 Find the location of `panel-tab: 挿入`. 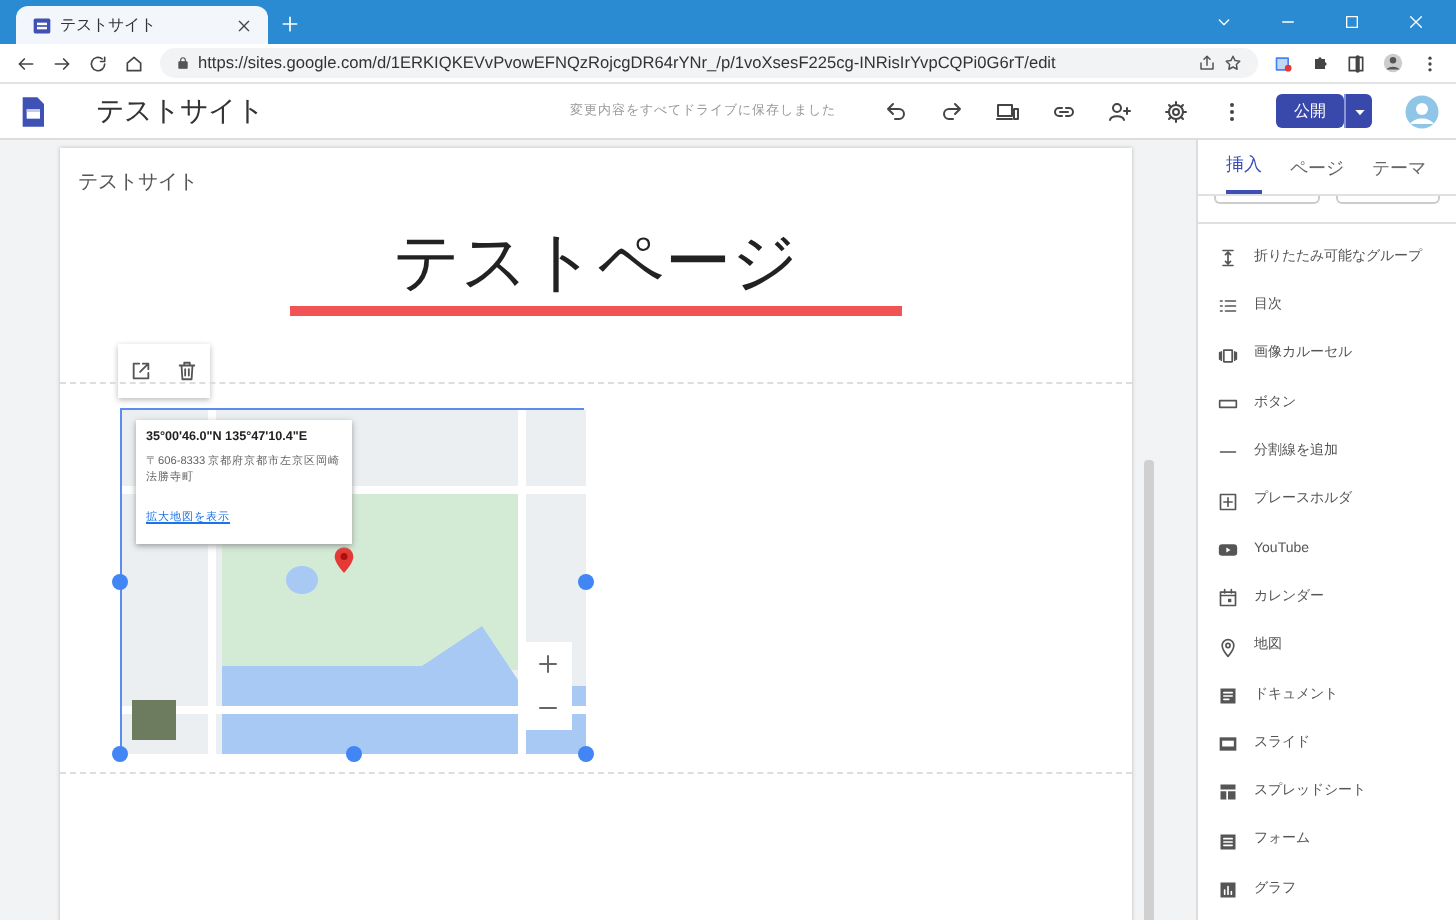

panel-tab: 挿入 is located at coordinates (1244, 172).